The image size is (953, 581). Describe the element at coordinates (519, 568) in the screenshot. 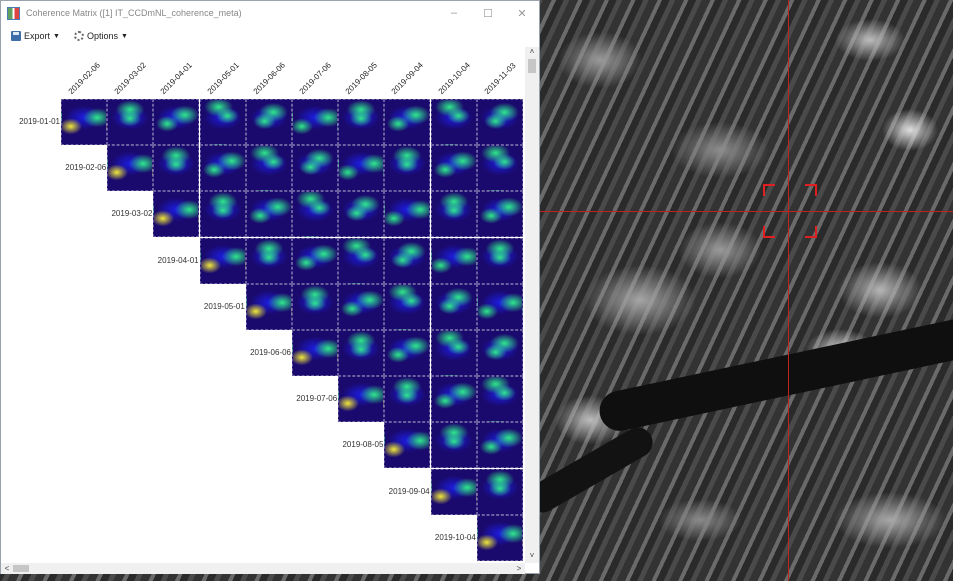

I see `scroll-right-button: >` at that location.